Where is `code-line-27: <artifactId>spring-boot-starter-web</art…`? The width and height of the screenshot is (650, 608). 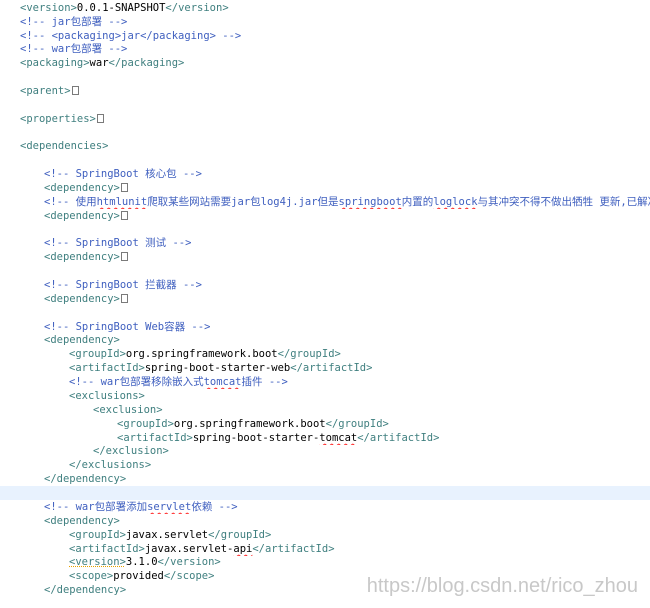
code-line-27: <artifactId>spring-boot-starter-web</art… is located at coordinates (221, 368).